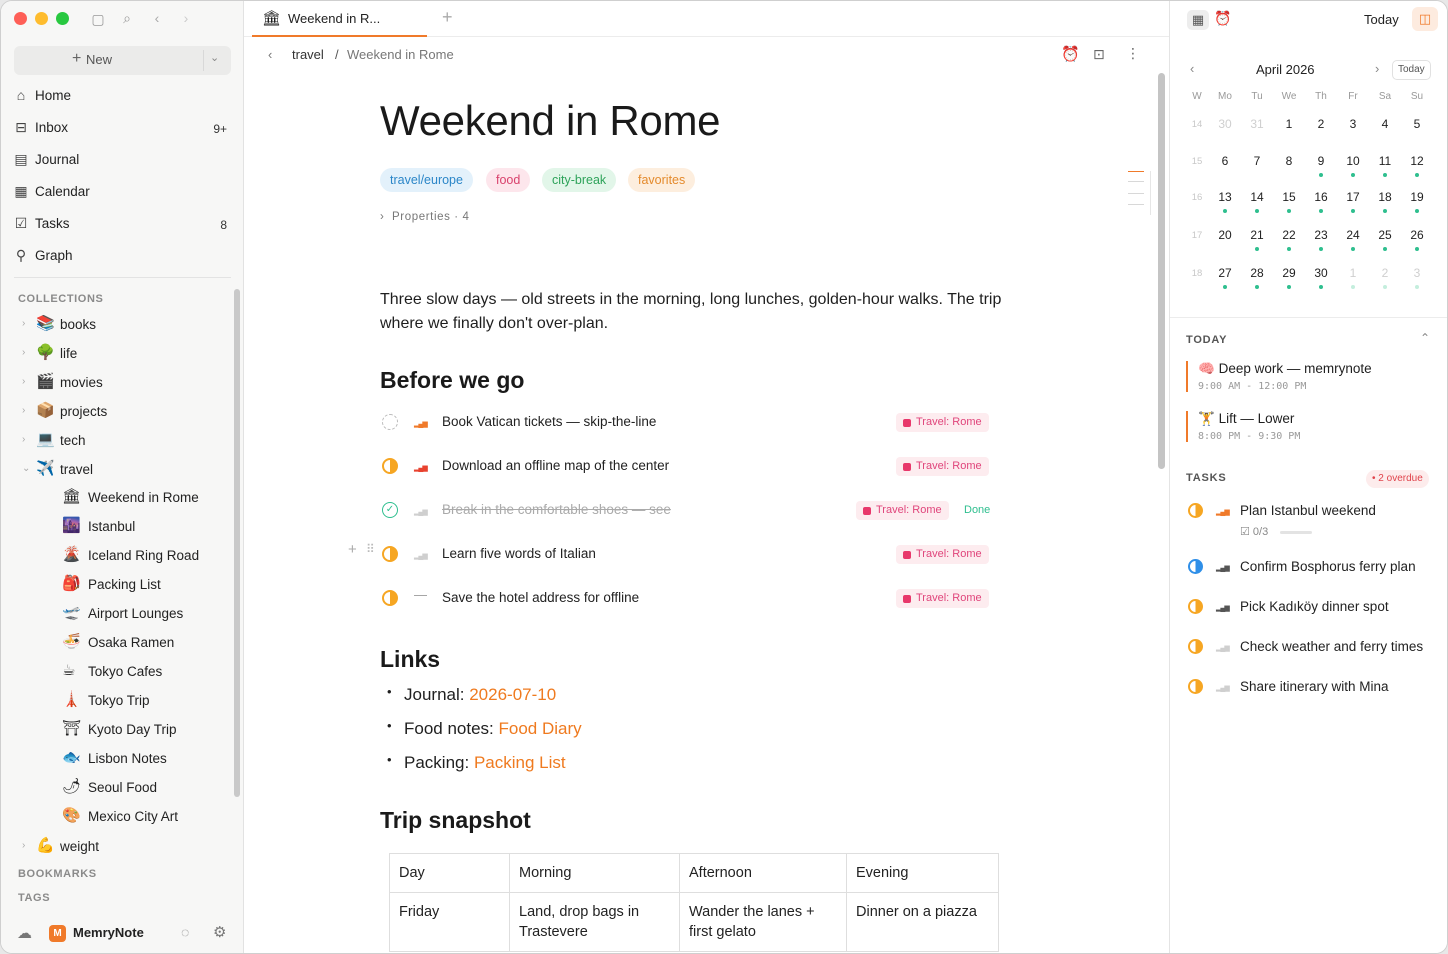 The width and height of the screenshot is (1448, 954). Describe the element at coordinates (1321, 235) in the screenshot. I see `calendar-day: 23` at that location.